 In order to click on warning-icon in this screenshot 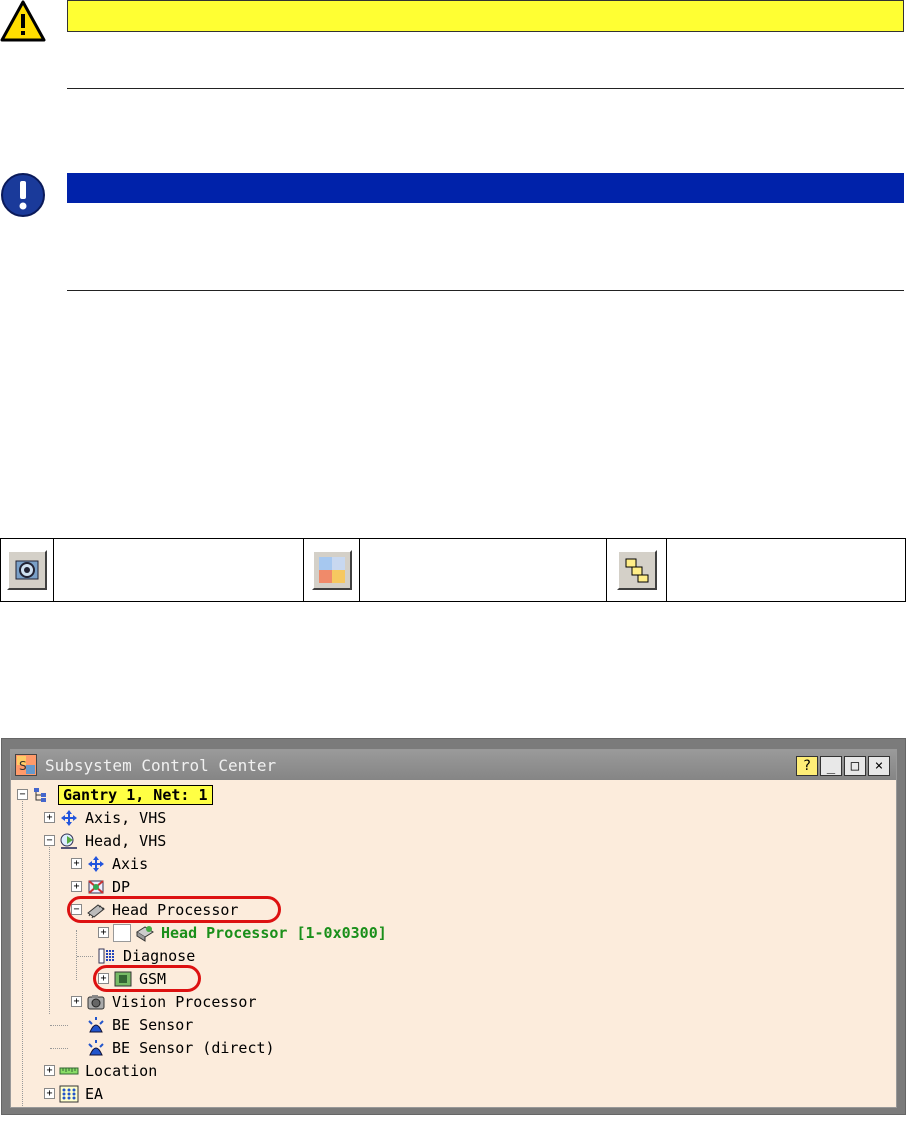, I will do `click(23, 21)`.